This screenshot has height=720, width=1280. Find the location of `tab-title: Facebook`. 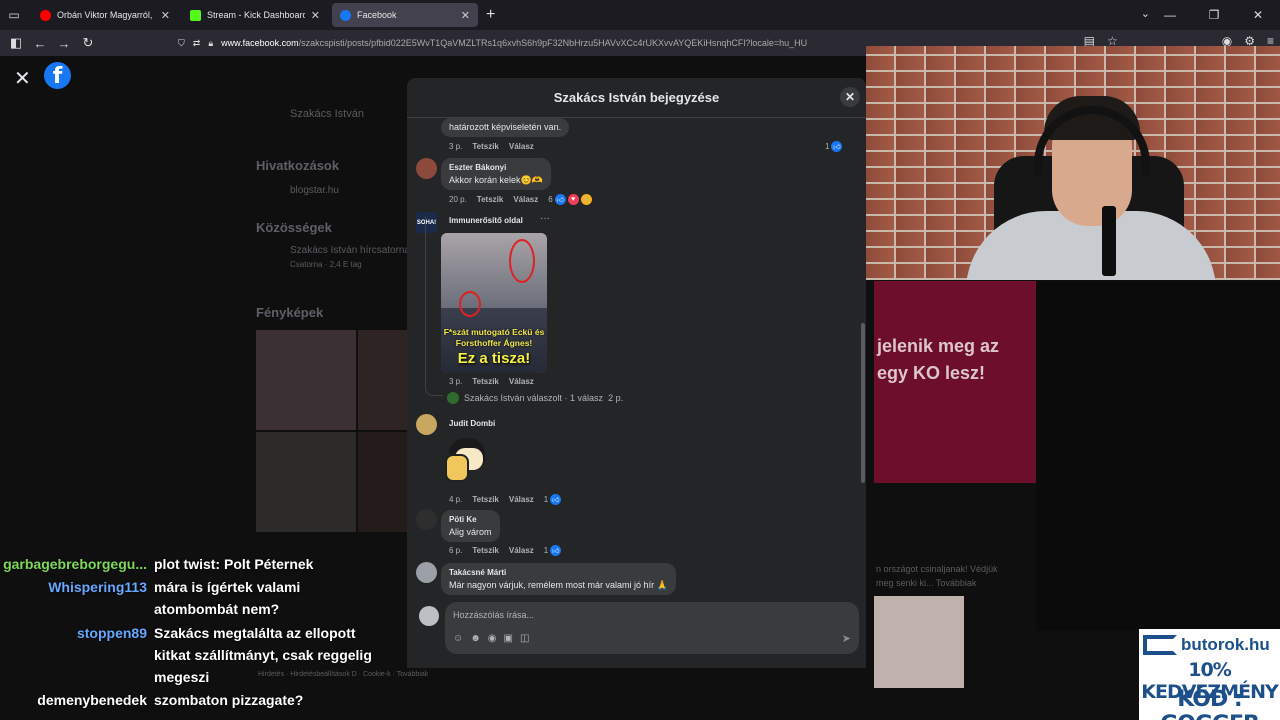

tab-title: Facebook is located at coordinates (377, 15).